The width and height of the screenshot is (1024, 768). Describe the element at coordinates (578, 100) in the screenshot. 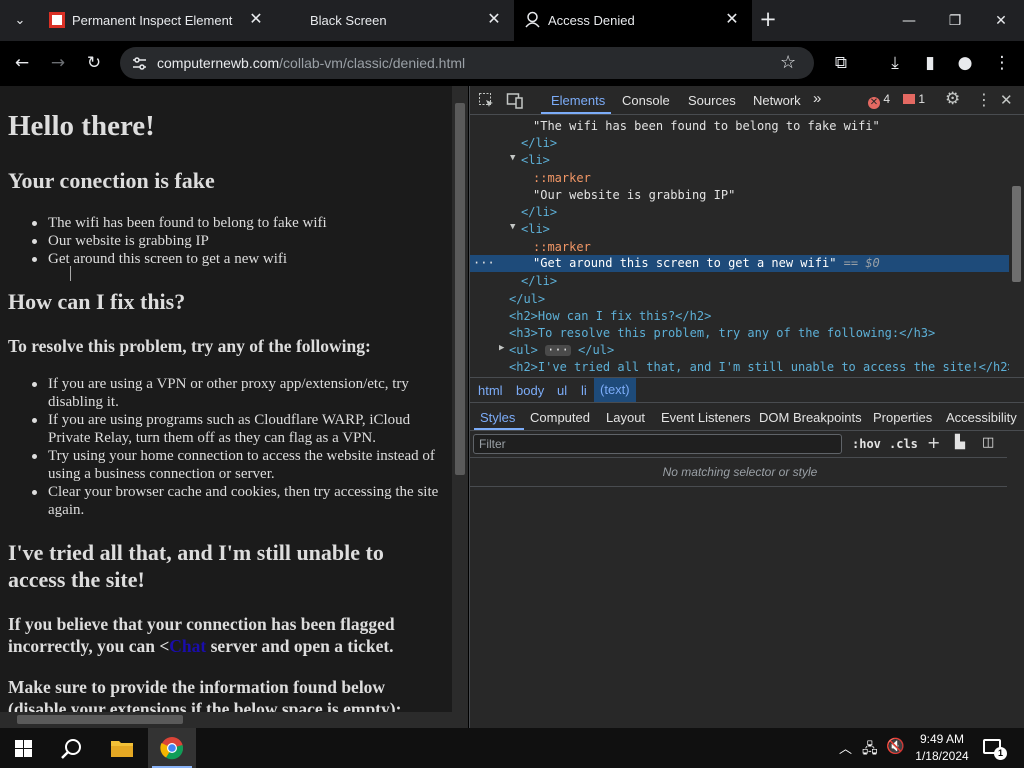

I see `tab-elements: Elements` at that location.